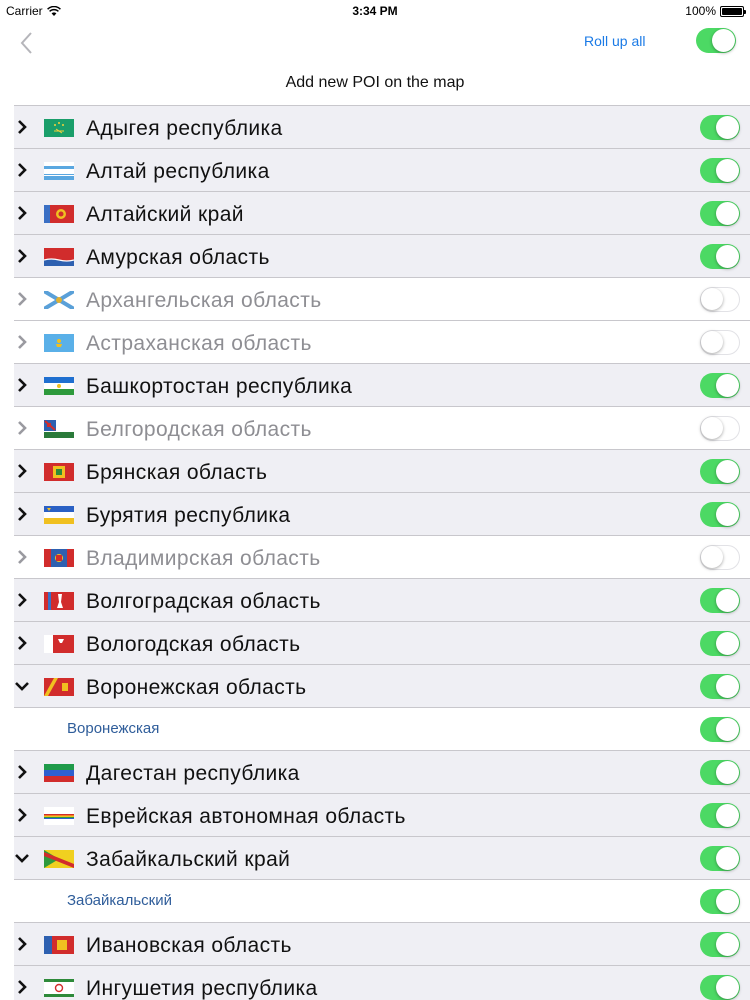  Describe the element at coordinates (246, 816) in the screenshot. I see `region-label: Еврейская автономная область` at that location.